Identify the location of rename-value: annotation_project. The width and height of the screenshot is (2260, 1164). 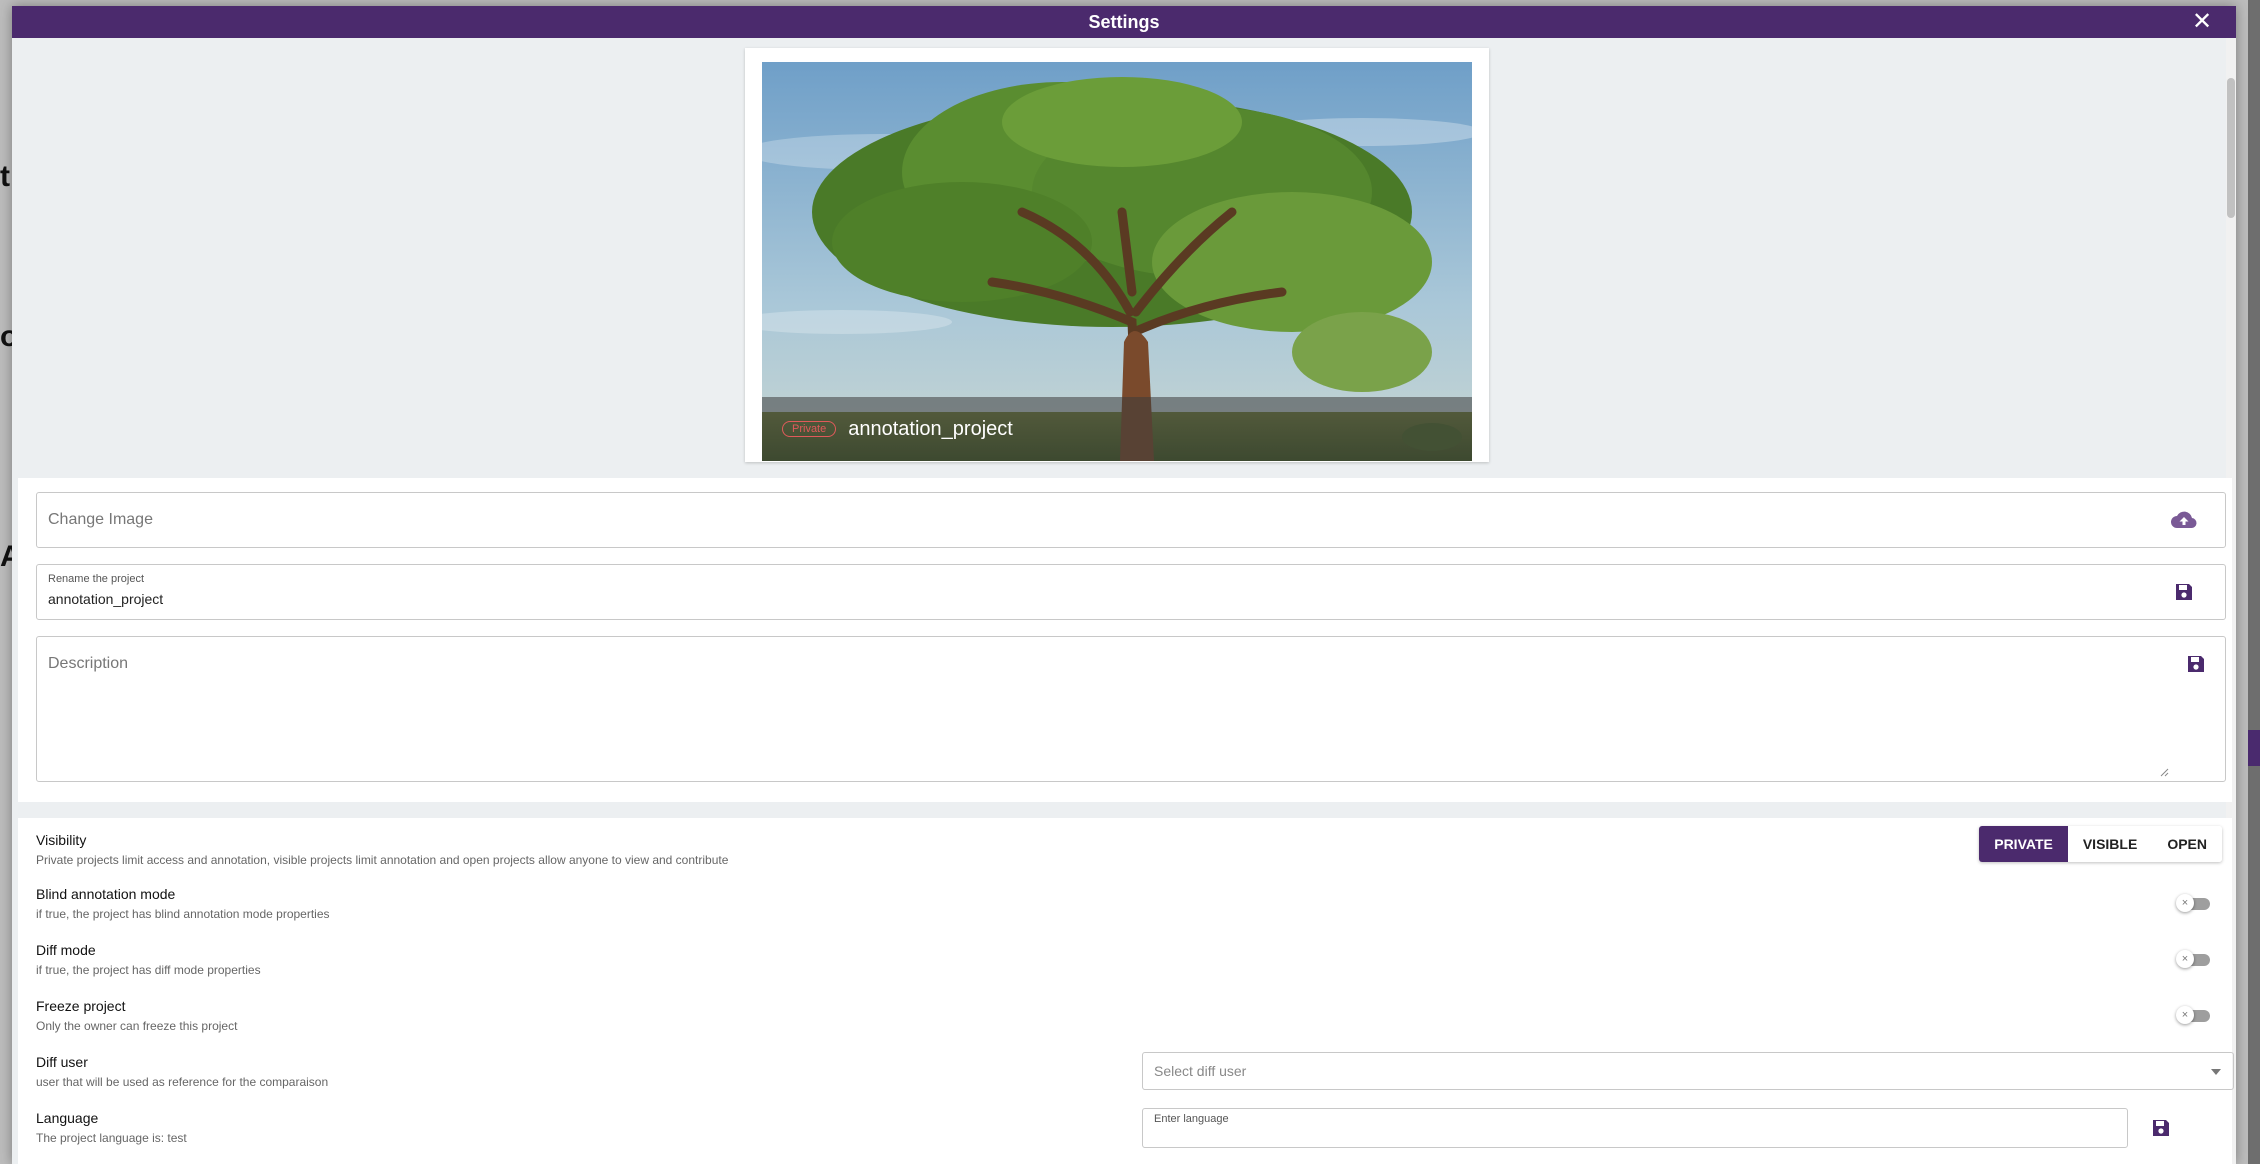
(105, 599).